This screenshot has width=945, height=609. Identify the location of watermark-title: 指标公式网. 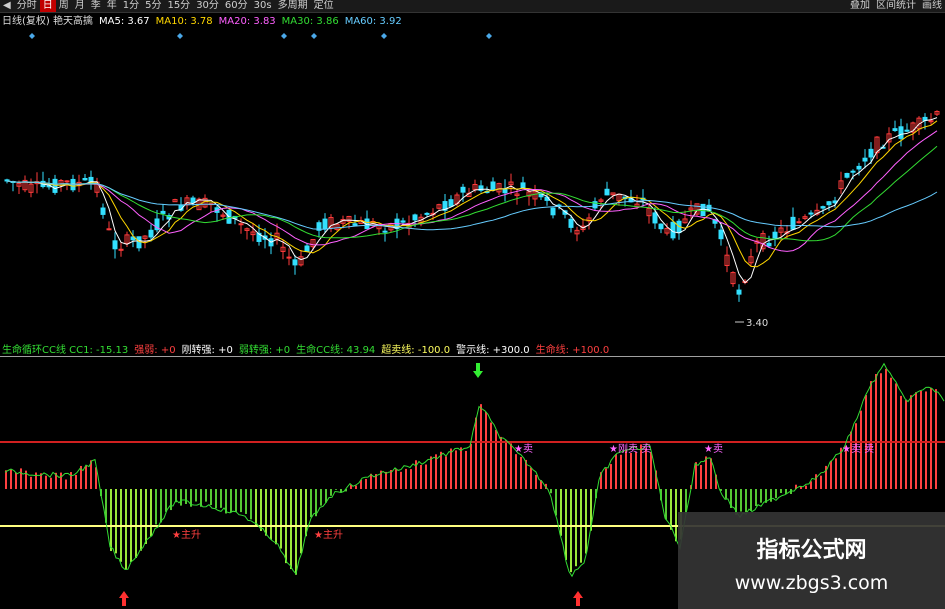
(811, 550).